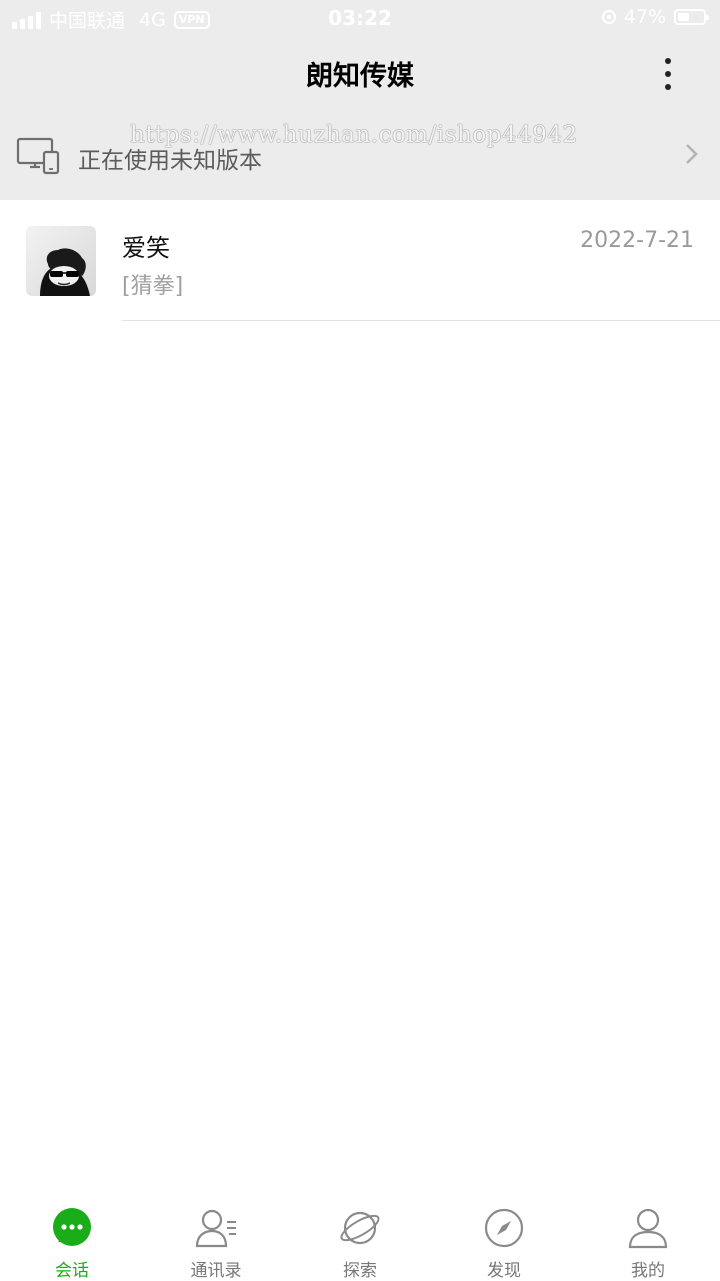 Image resolution: width=720 pixels, height=1281 pixels. What do you see at coordinates (61, 261) in the screenshot?
I see `avatar` at bounding box center [61, 261].